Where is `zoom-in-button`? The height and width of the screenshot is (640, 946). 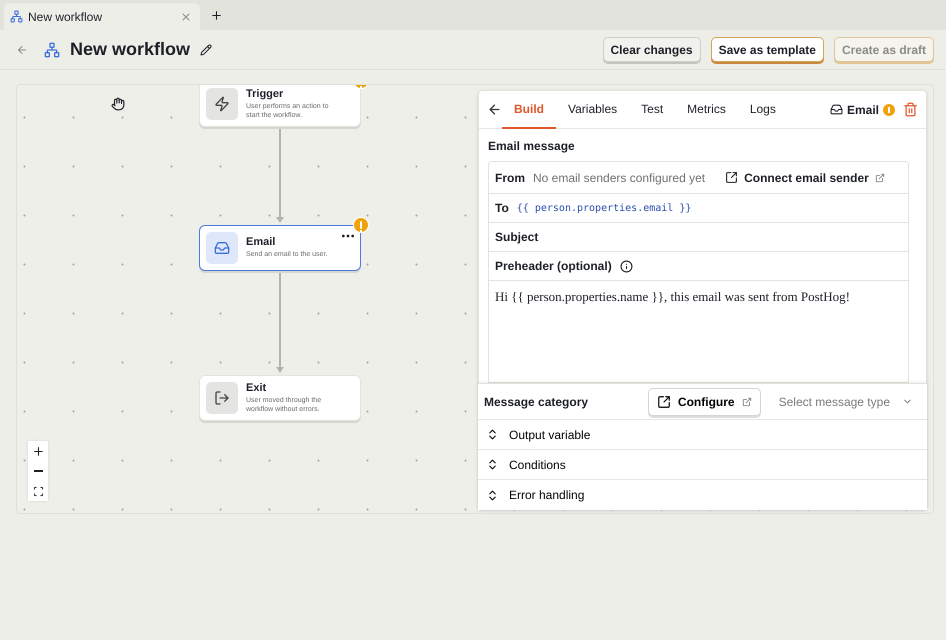 zoom-in-button is located at coordinates (38, 451).